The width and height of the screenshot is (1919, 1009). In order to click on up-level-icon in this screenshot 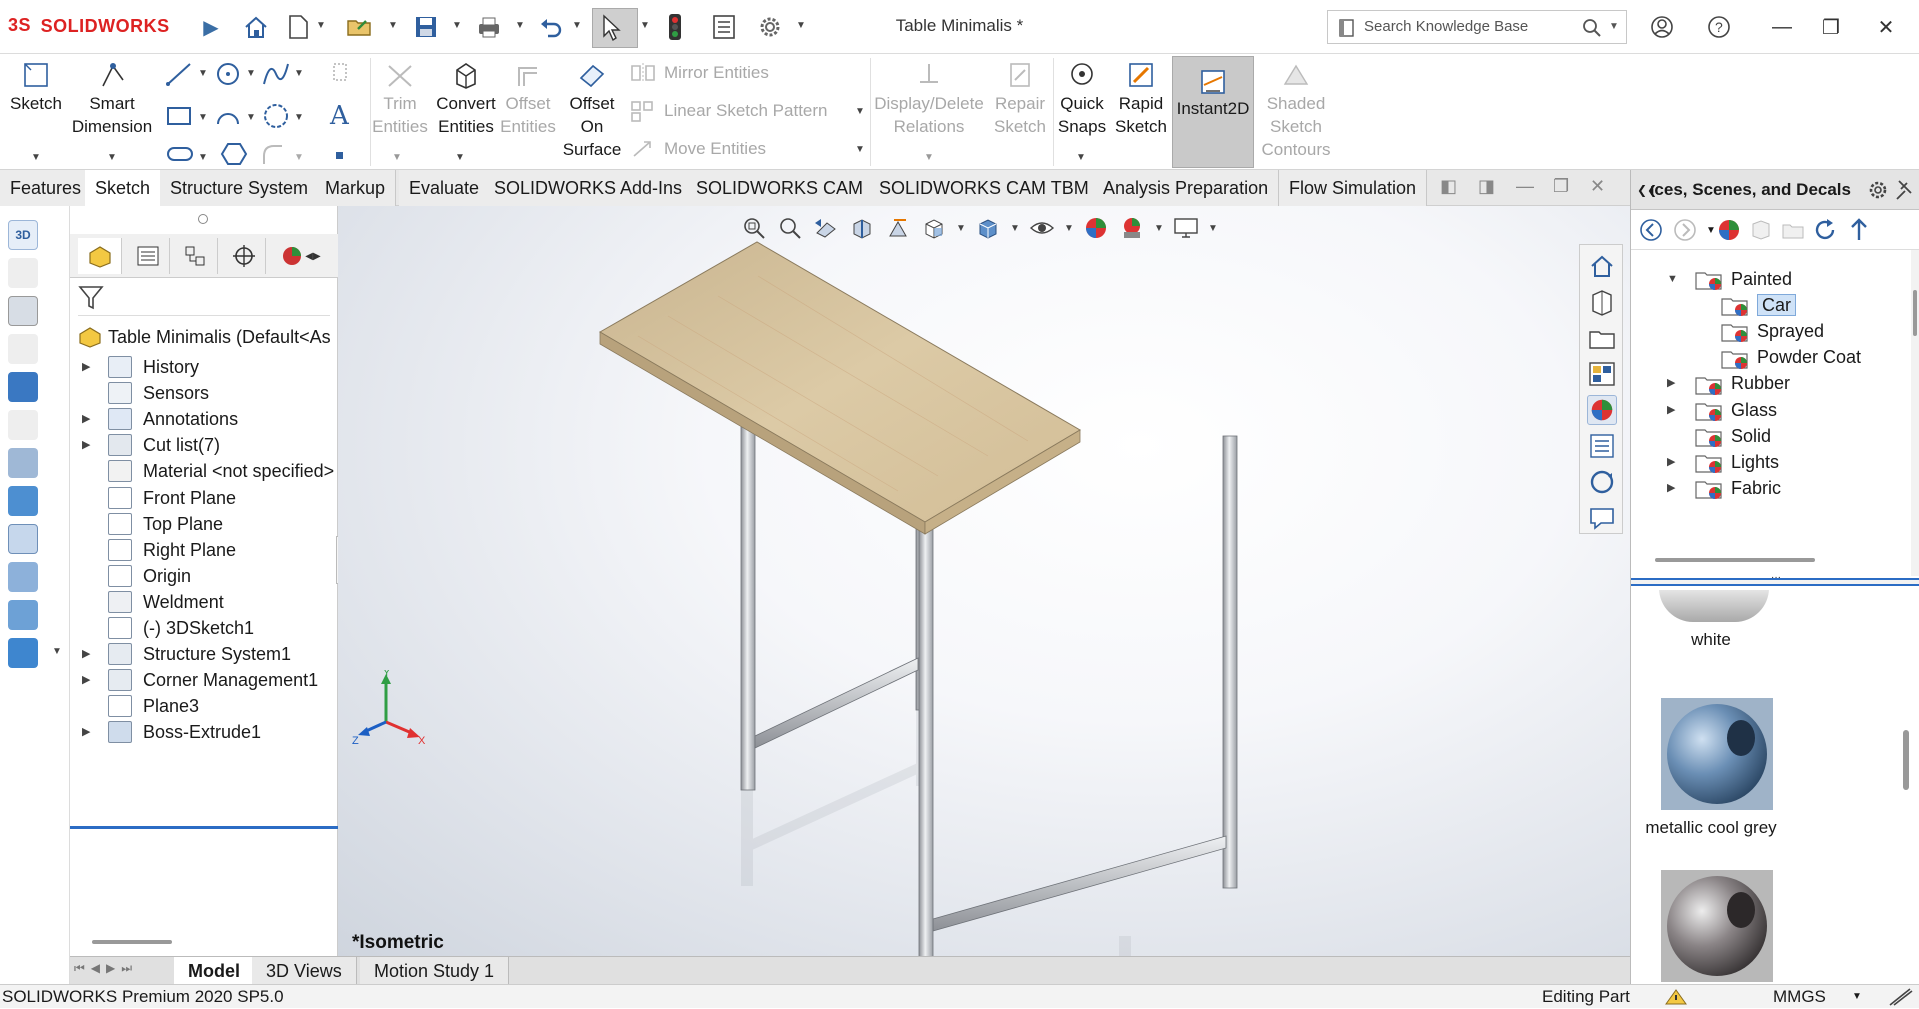, I will do `click(1859, 230)`.